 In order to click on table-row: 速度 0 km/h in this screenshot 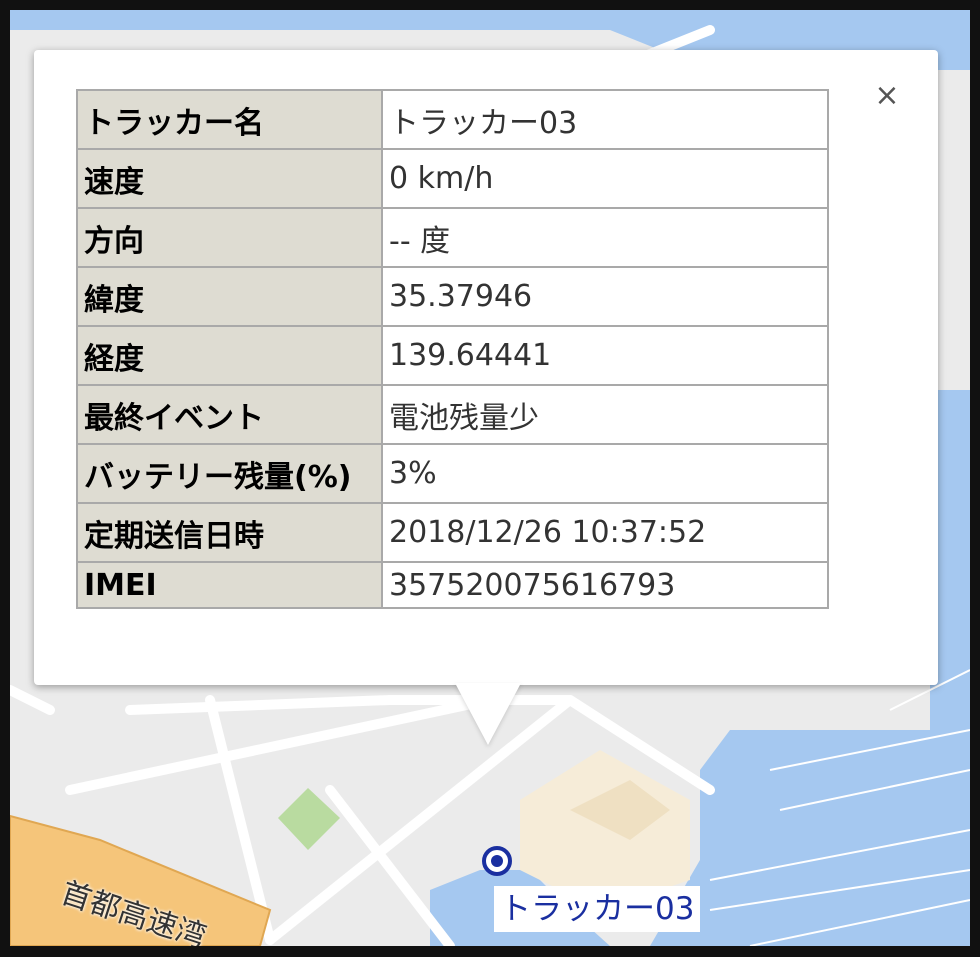, I will do `click(452, 178)`.